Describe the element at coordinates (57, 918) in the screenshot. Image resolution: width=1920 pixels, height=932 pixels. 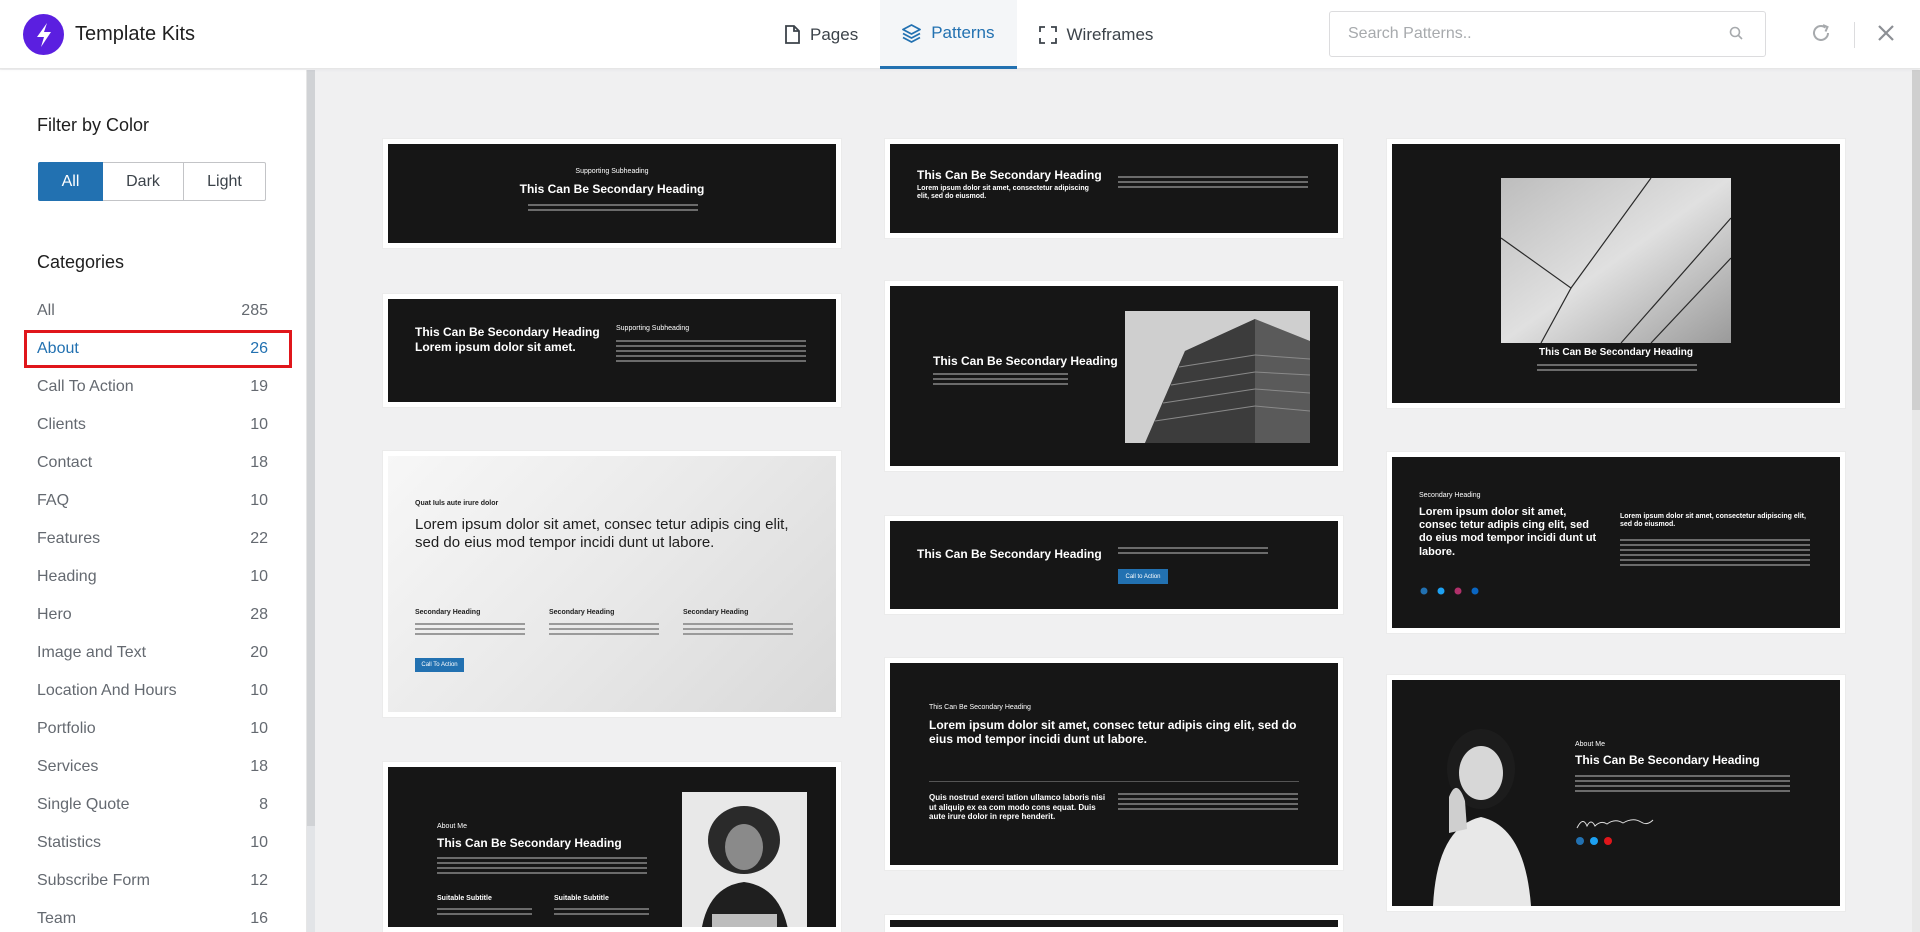
I see `category-label: Team` at that location.